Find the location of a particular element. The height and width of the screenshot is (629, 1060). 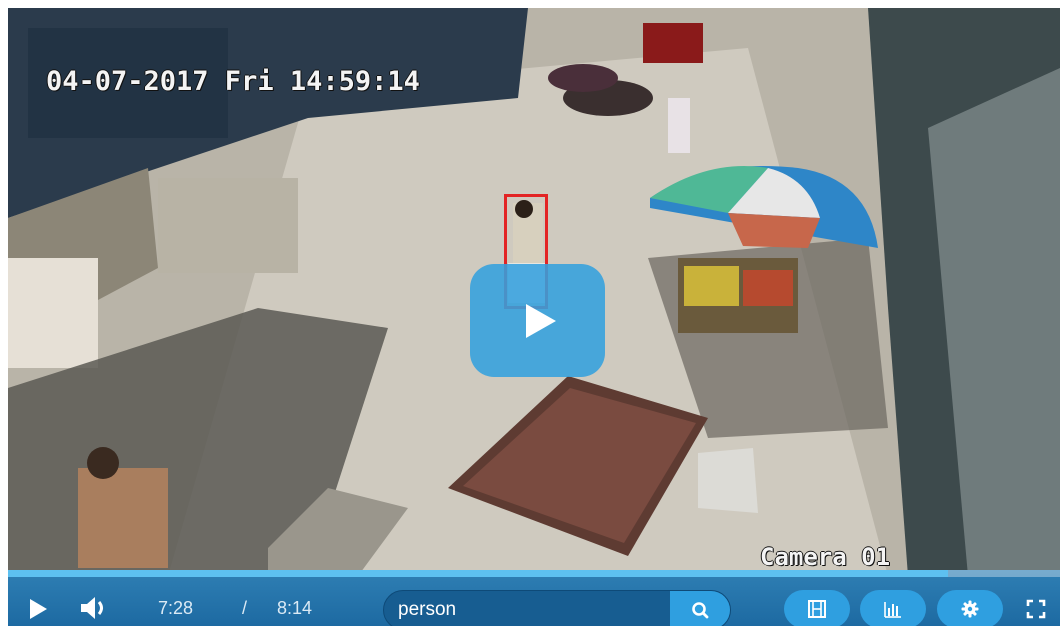

clips-button is located at coordinates (817, 608).